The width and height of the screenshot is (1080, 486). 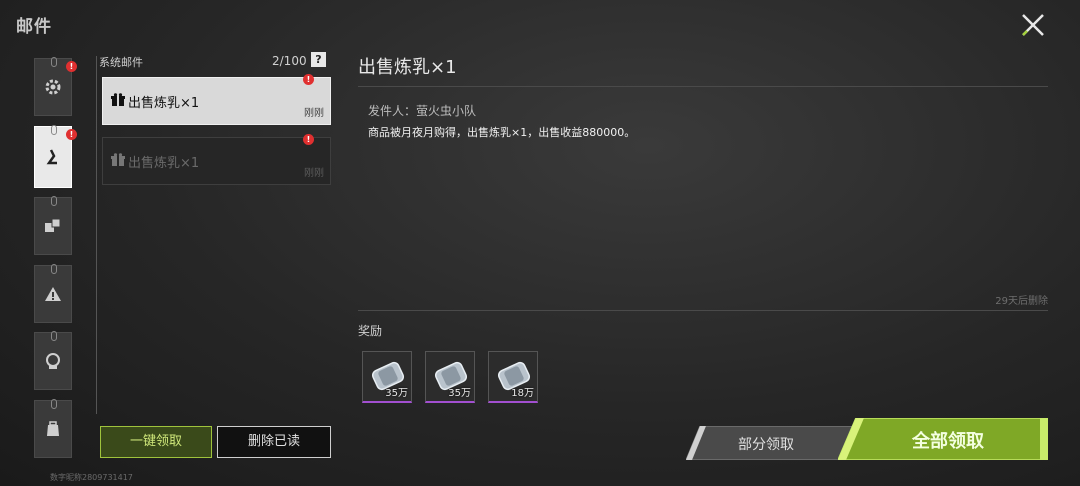 I want to click on category-items, so click(x=53, y=428).